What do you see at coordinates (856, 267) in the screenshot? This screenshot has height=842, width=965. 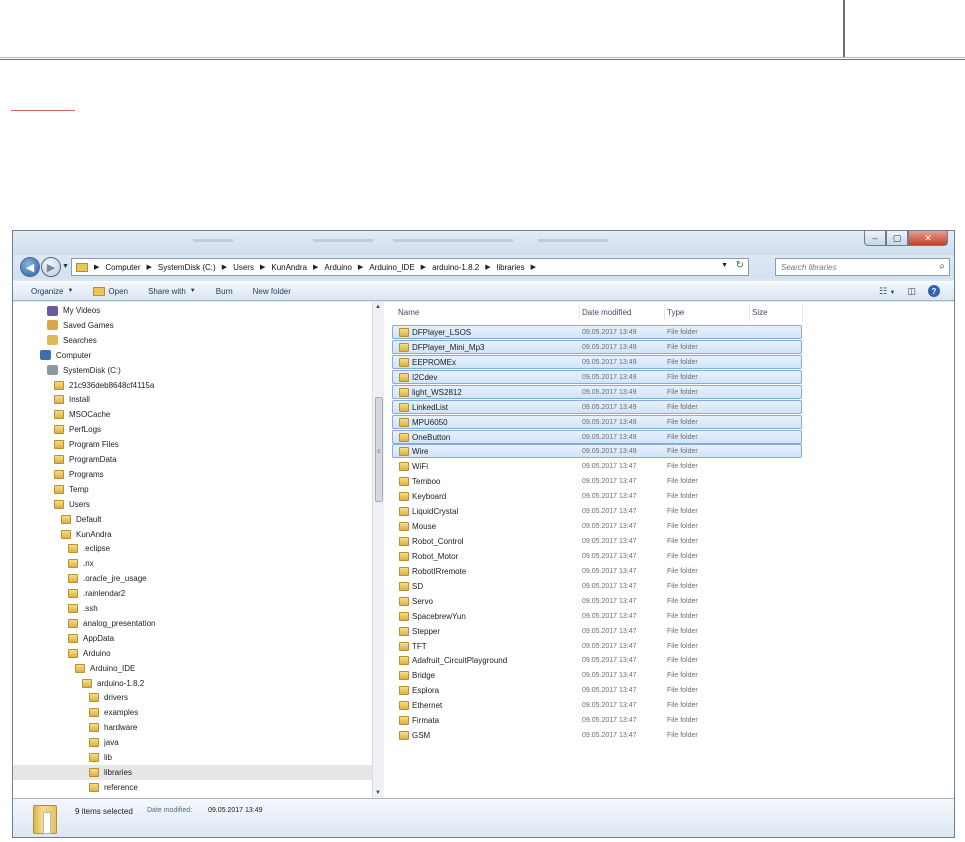 I see `search-input` at bounding box center [856, 267].